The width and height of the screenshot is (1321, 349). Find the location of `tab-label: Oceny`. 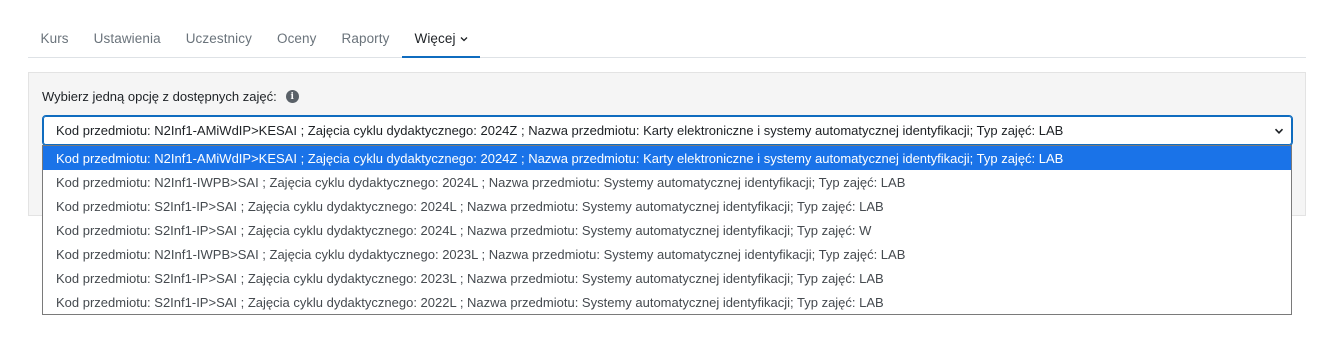

tab-label: Oceny is located at coordinates (296, 38).